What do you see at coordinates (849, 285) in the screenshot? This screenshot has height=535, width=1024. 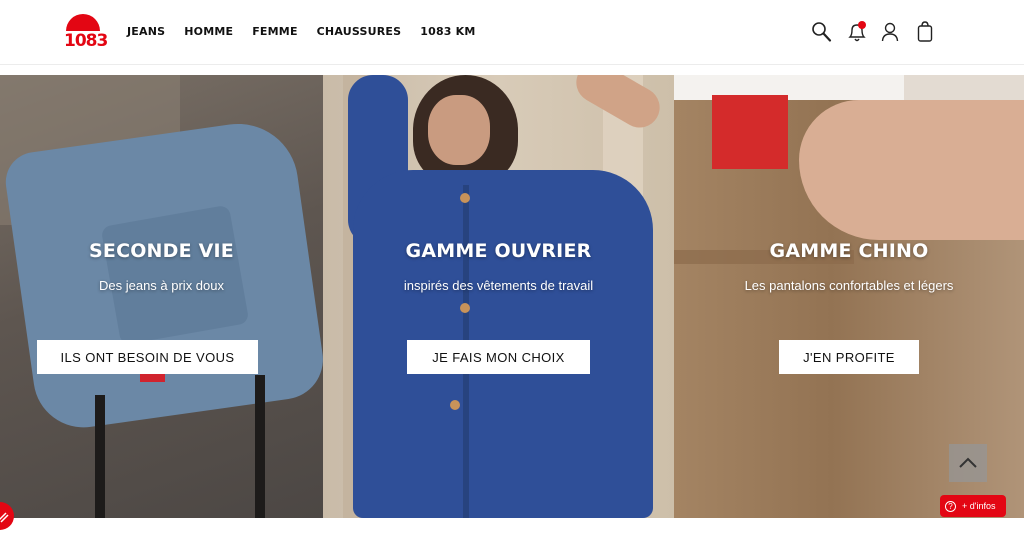 I see `panel-subtitle: Les pantalons confortables et légers` at bounding box center [849, 285].